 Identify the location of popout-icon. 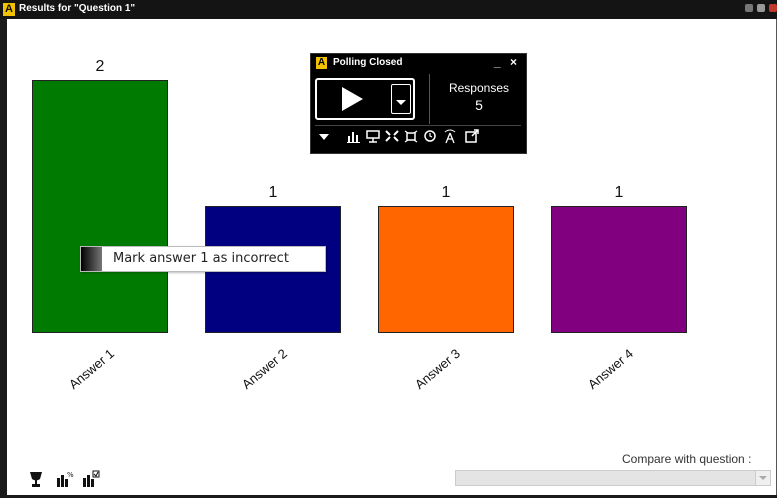
(472, 136).